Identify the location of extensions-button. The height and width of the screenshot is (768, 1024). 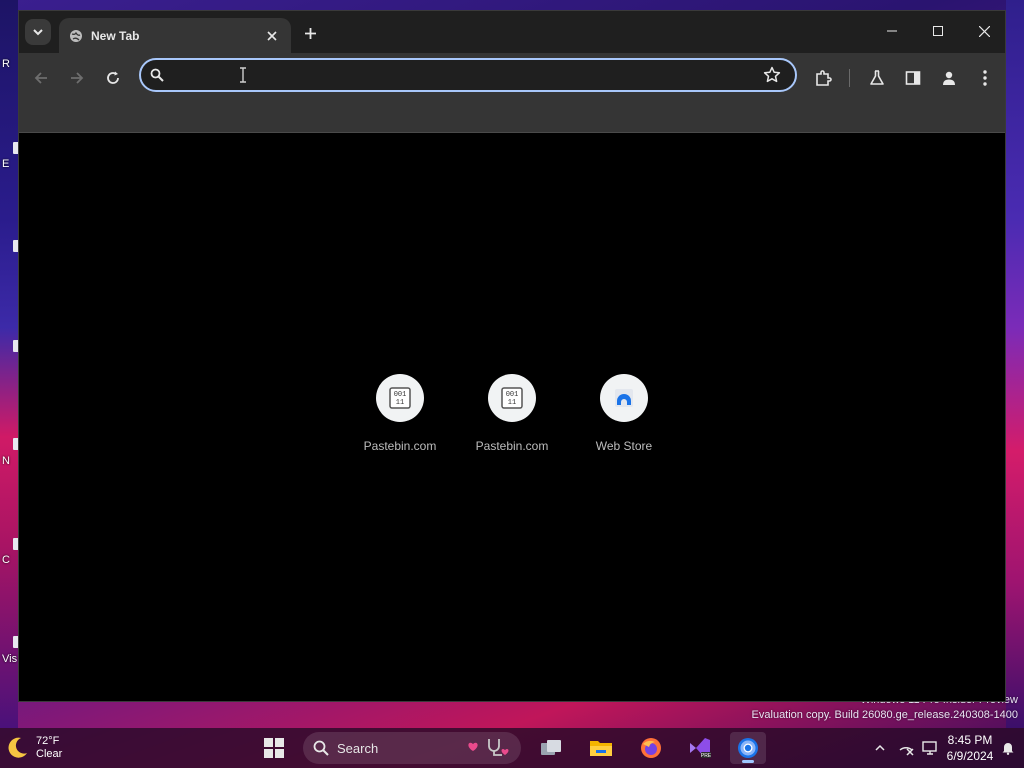
(823, 78).